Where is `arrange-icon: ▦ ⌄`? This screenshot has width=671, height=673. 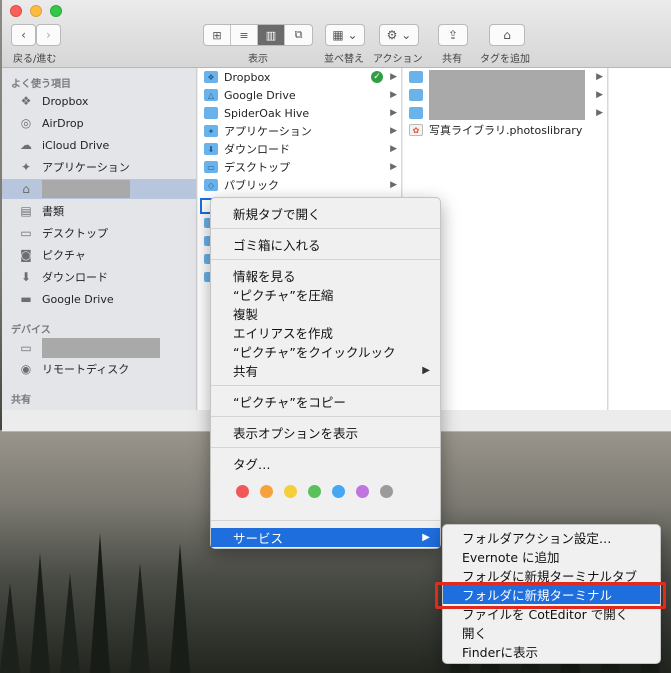
arrange-icon: ▦ ⌄ is located at coordinates (345, 35).